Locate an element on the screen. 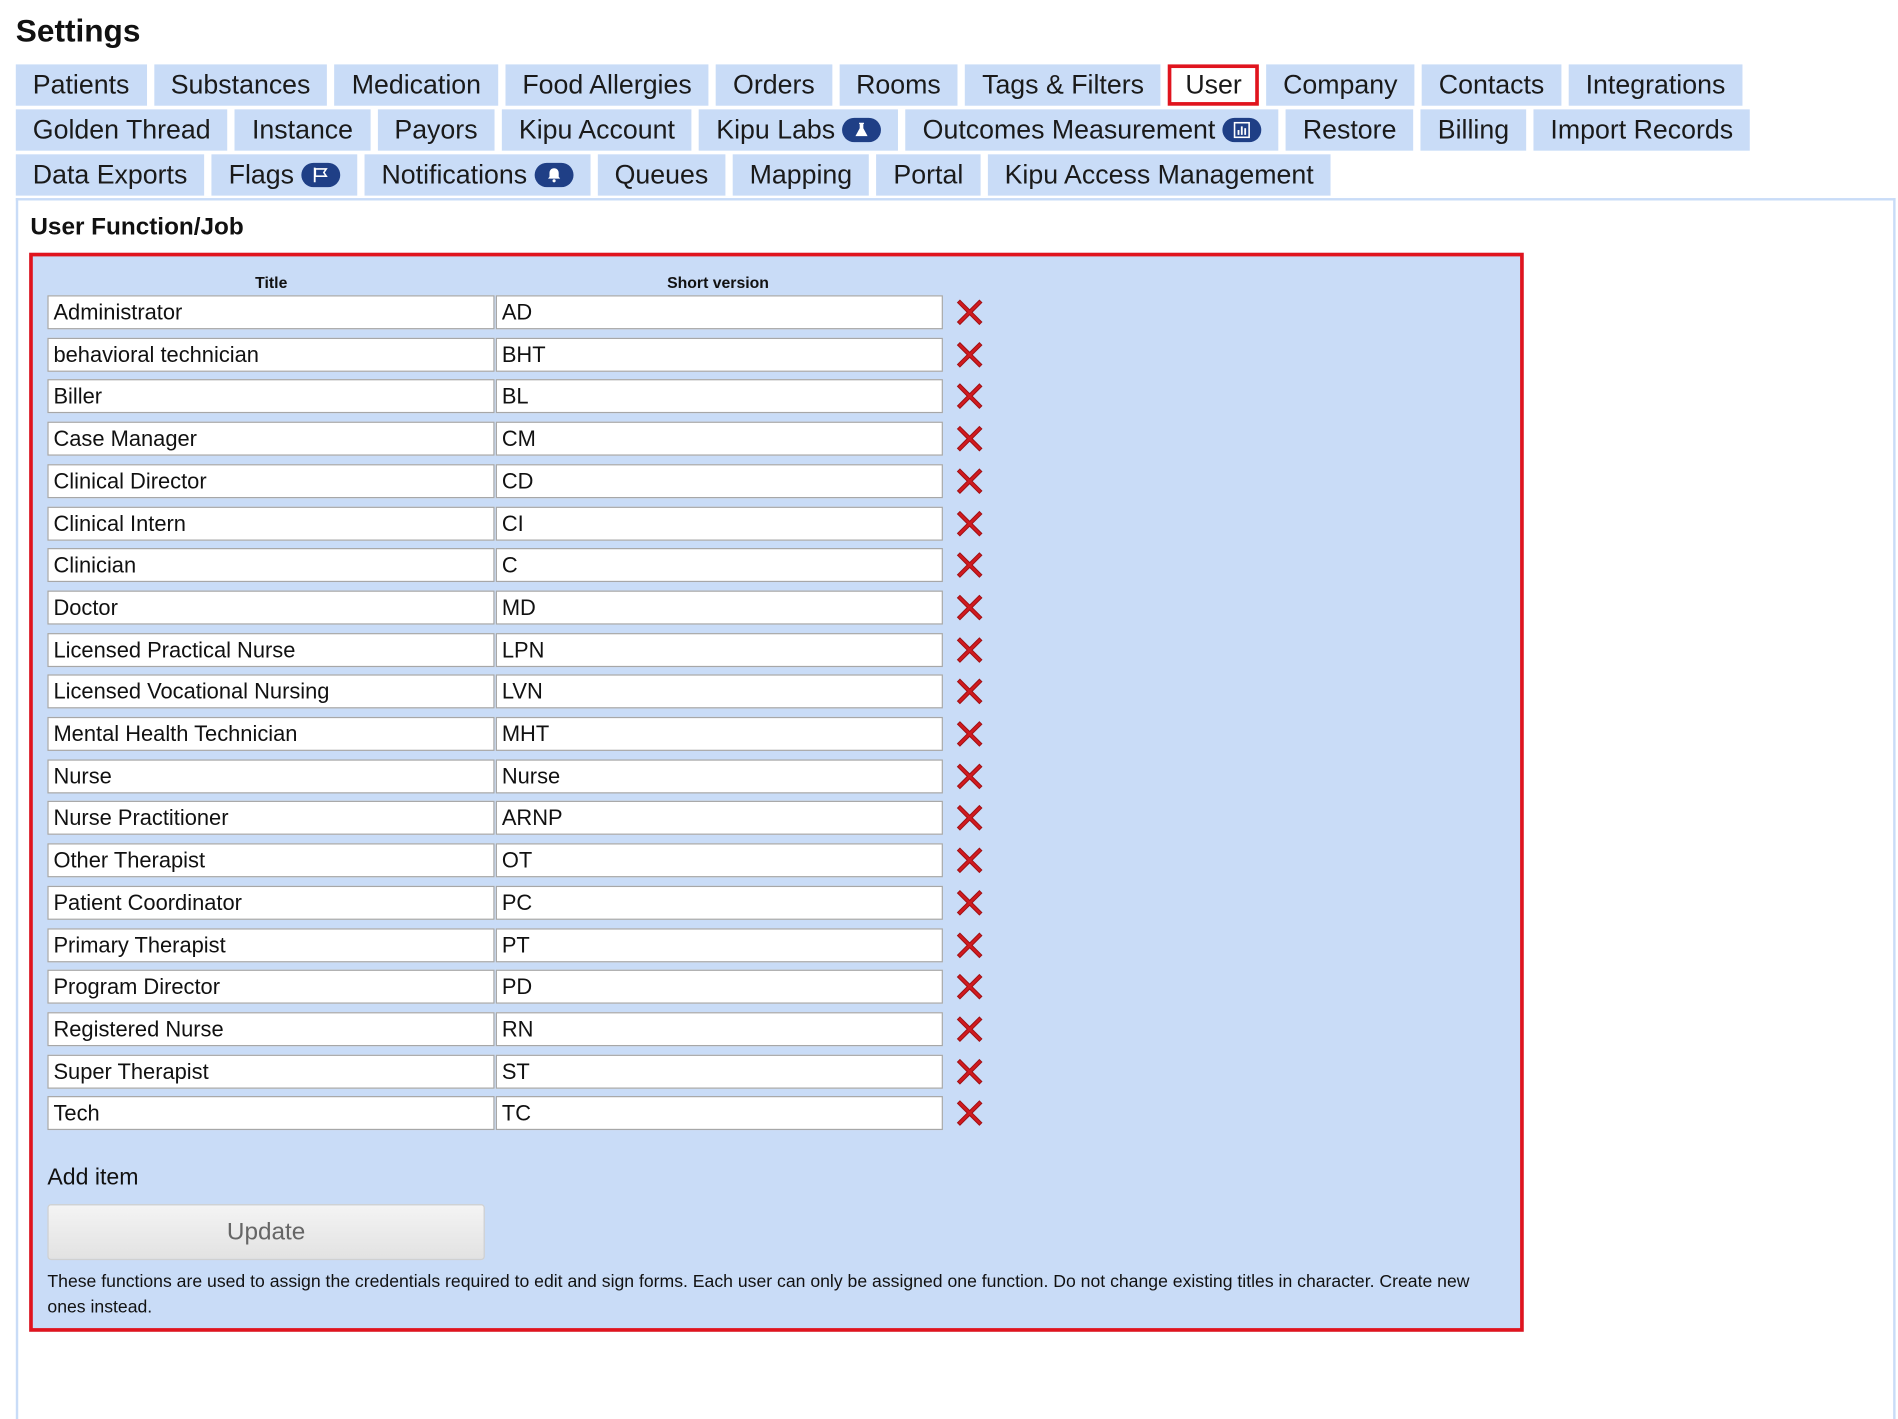 The image size is (1898, 1419). tab-food-allergies: Food Allergies is located at coordinates (607, 85).